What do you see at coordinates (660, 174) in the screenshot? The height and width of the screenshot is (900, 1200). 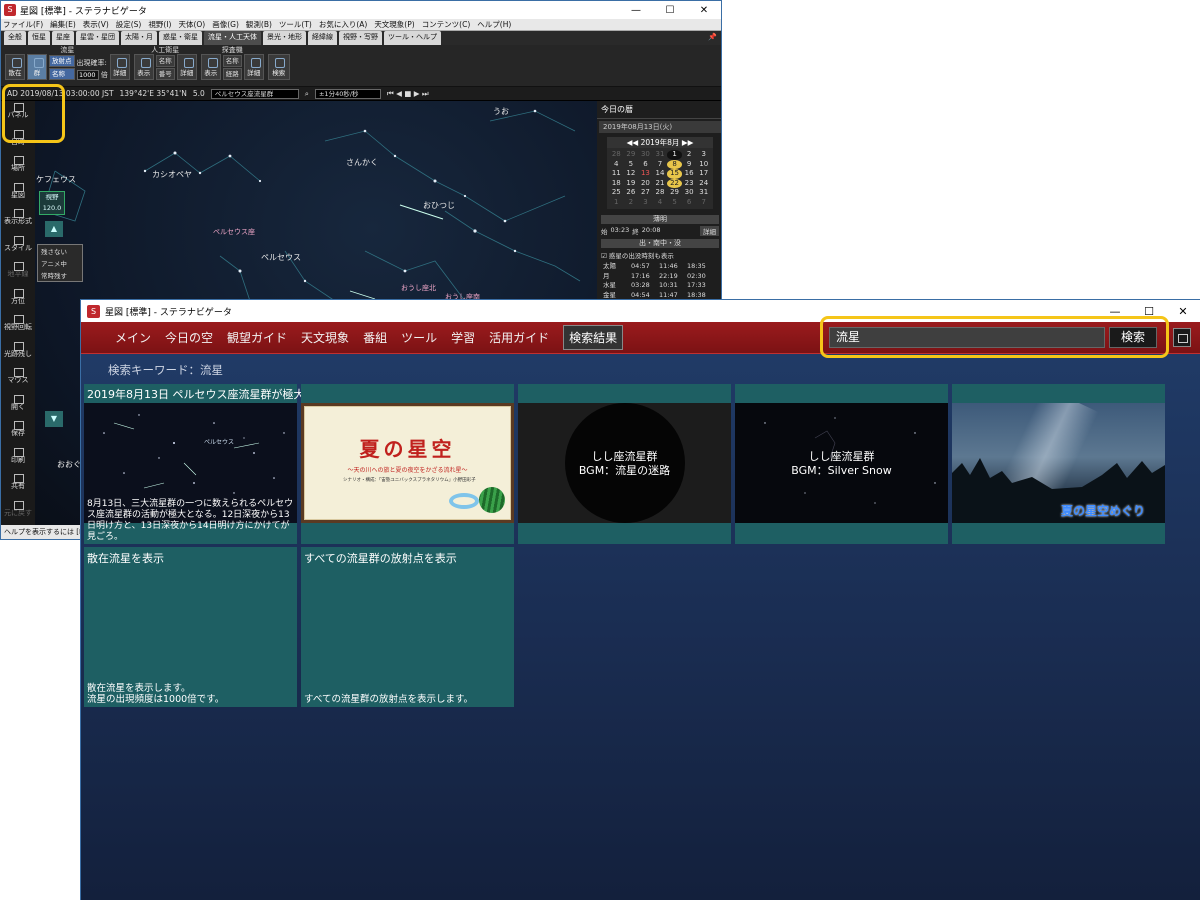 I see `calendar-day: 14` at bounding box center [660, 174].